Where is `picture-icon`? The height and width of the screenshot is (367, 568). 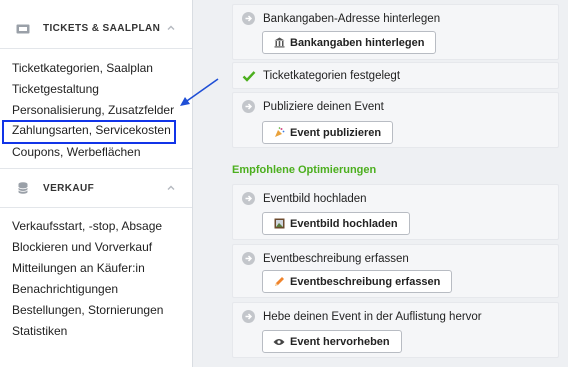 picture-icon is located at coordinates (279, 223).